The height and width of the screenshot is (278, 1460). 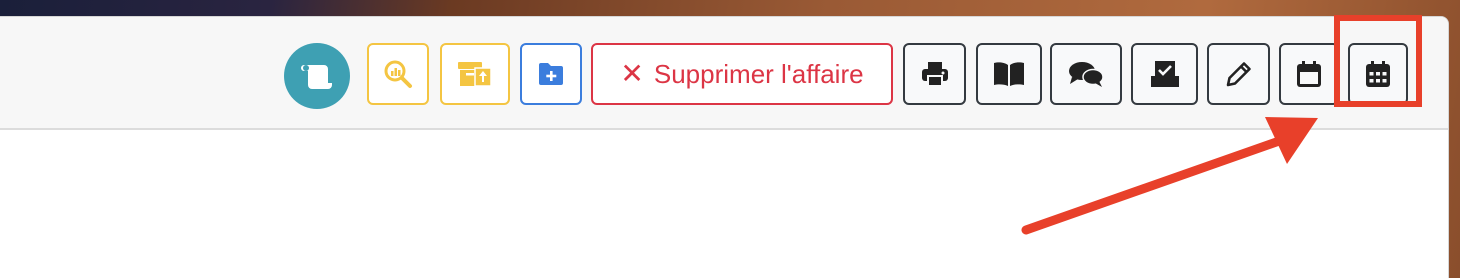 I want to click on inbox-check-icon, so click(x=1164, y=74).